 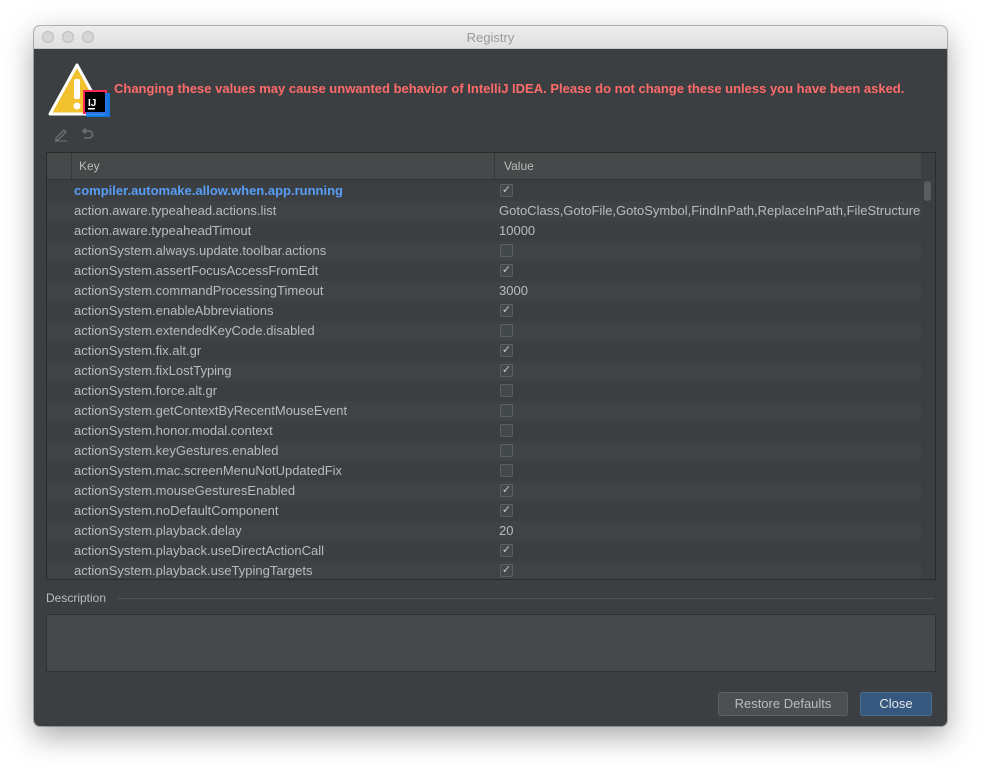 What do you see at coordinates (194, 330) in the screenshot?
I see `row-key: actionSystem.extendedKeyCode.disabled` at bounding box center [194, 330].